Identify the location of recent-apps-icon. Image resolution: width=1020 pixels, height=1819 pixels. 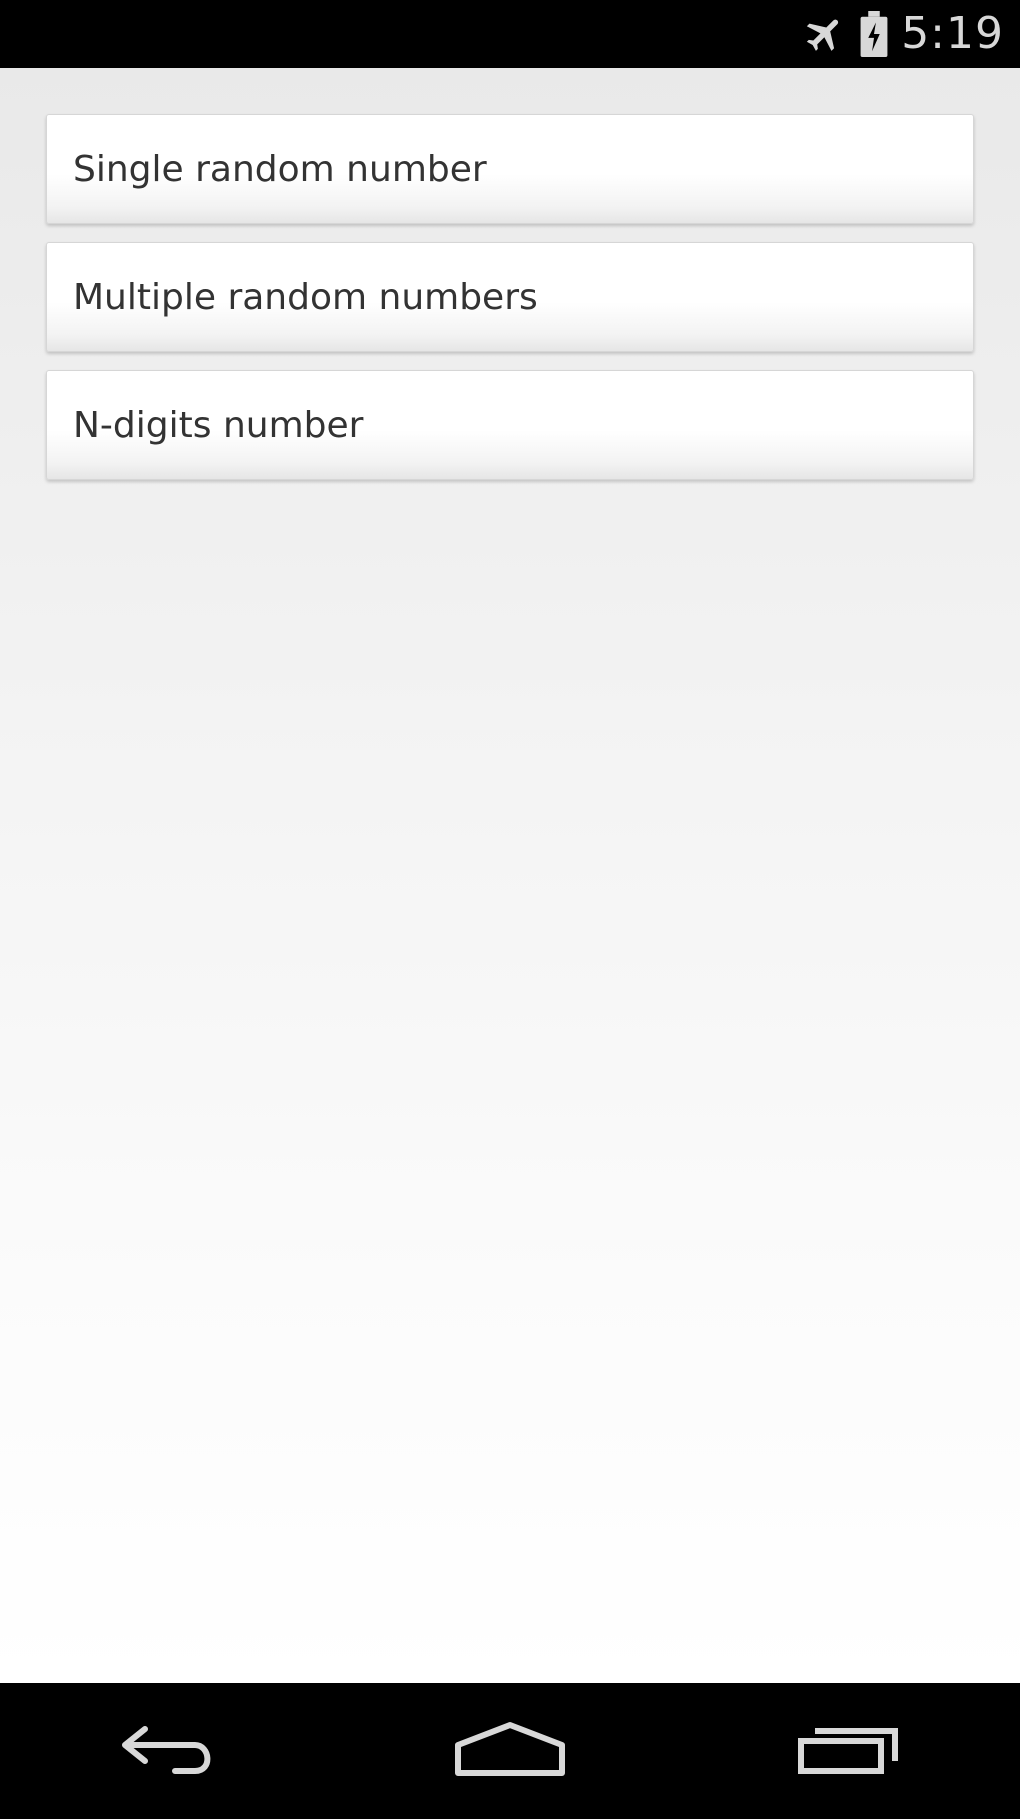
(850, 1751).